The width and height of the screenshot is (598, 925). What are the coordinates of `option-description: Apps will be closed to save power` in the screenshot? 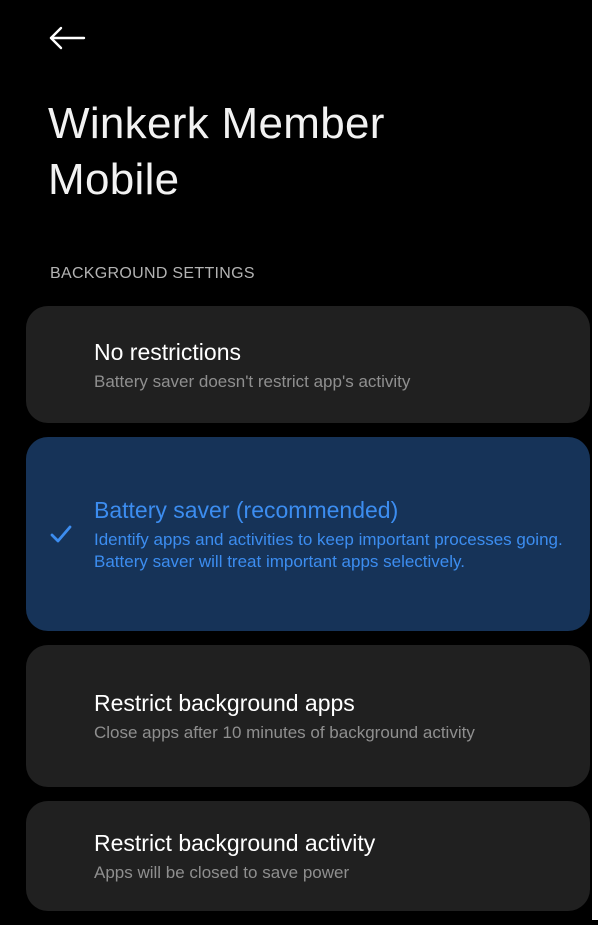 It's located at (222, 872).